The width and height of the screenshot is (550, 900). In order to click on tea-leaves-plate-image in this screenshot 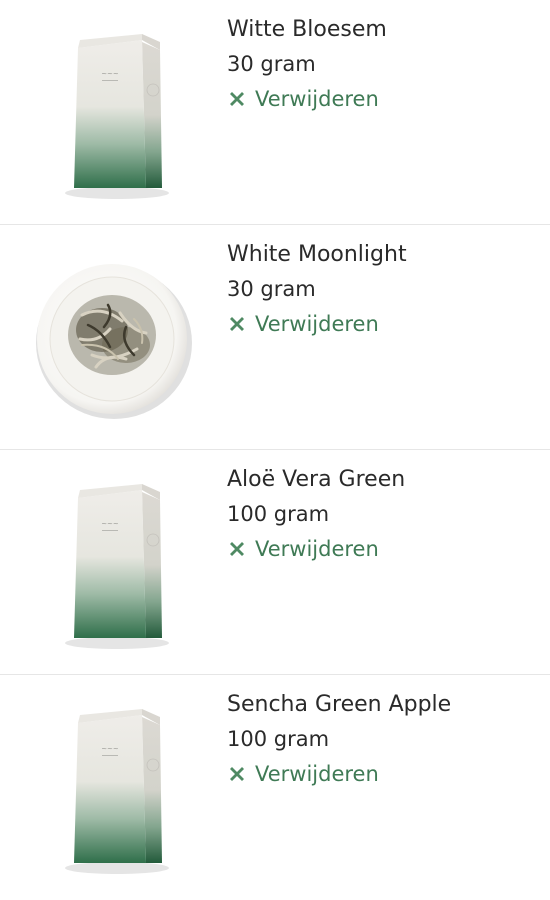, I will do `click(114, 335)`.